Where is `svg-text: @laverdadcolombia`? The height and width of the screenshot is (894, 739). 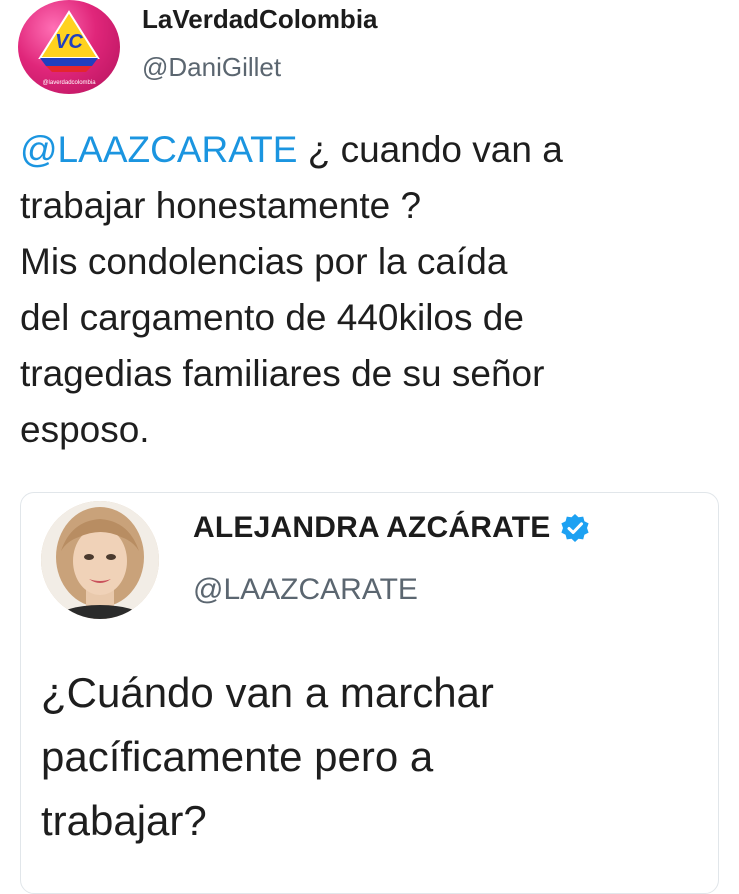
svg-text: @laverdadcolombia is located at coordinates (69, 83).